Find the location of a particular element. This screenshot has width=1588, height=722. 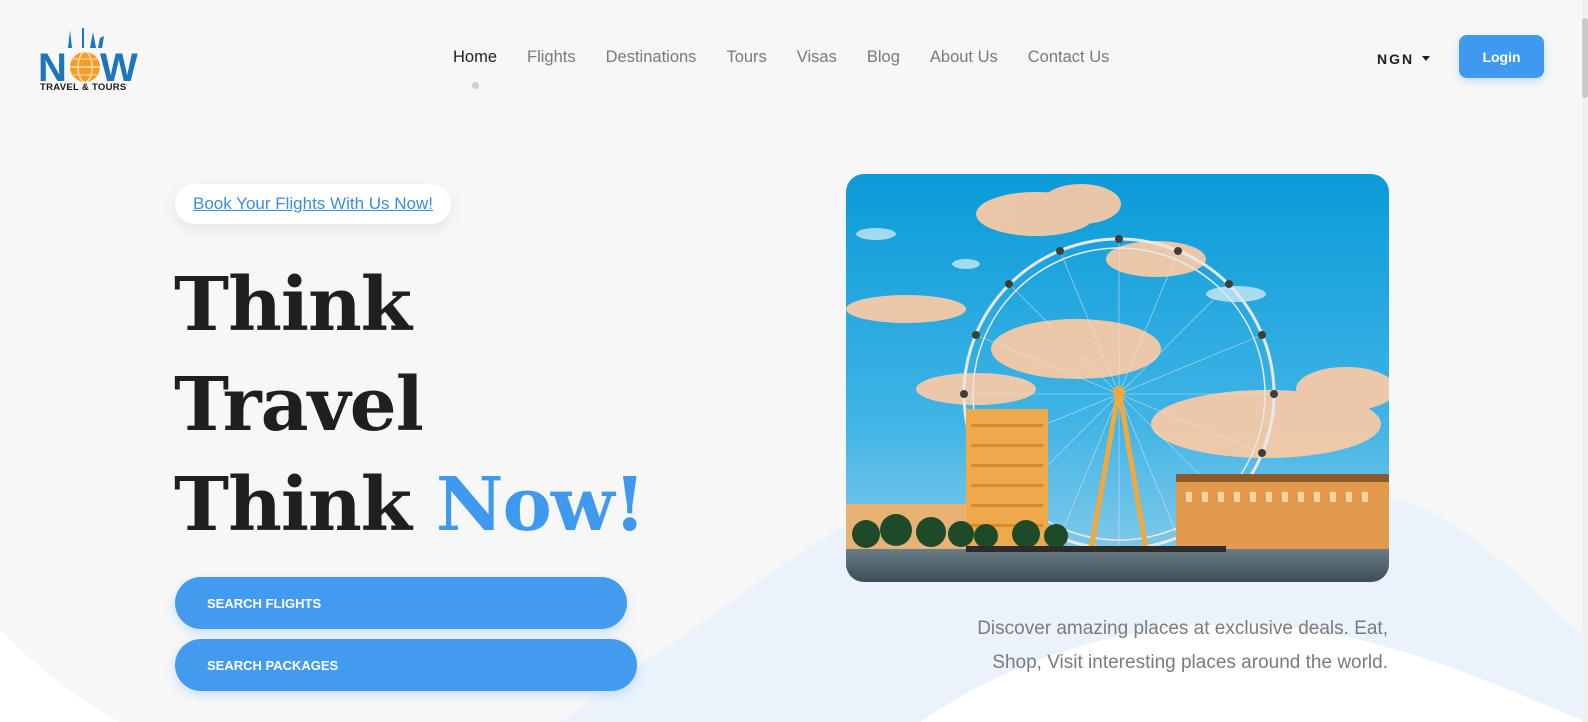

headline-line-3-text: Think is located at coordinates (305, 505).